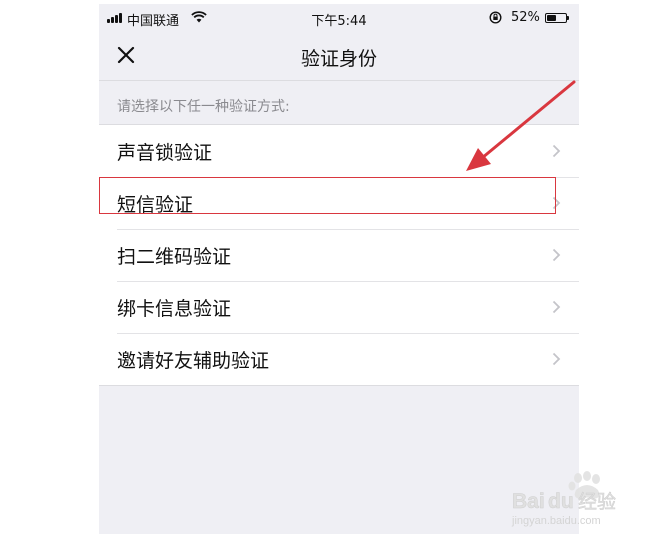 The width and height of the screenshot is (667, 534). Describe the element at coordinates (338, 59) in the screenshot. I see `page-title: 验证身份` at that location.